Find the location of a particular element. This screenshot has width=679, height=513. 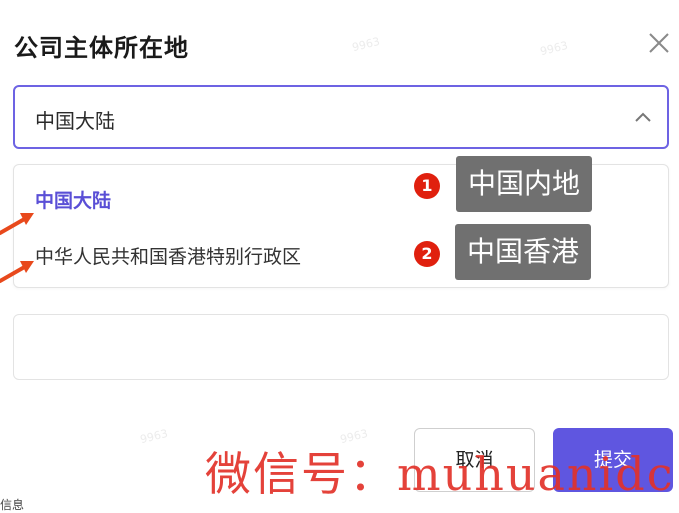

annotation-badge-2: 2 is located at coordinates (427, 254).